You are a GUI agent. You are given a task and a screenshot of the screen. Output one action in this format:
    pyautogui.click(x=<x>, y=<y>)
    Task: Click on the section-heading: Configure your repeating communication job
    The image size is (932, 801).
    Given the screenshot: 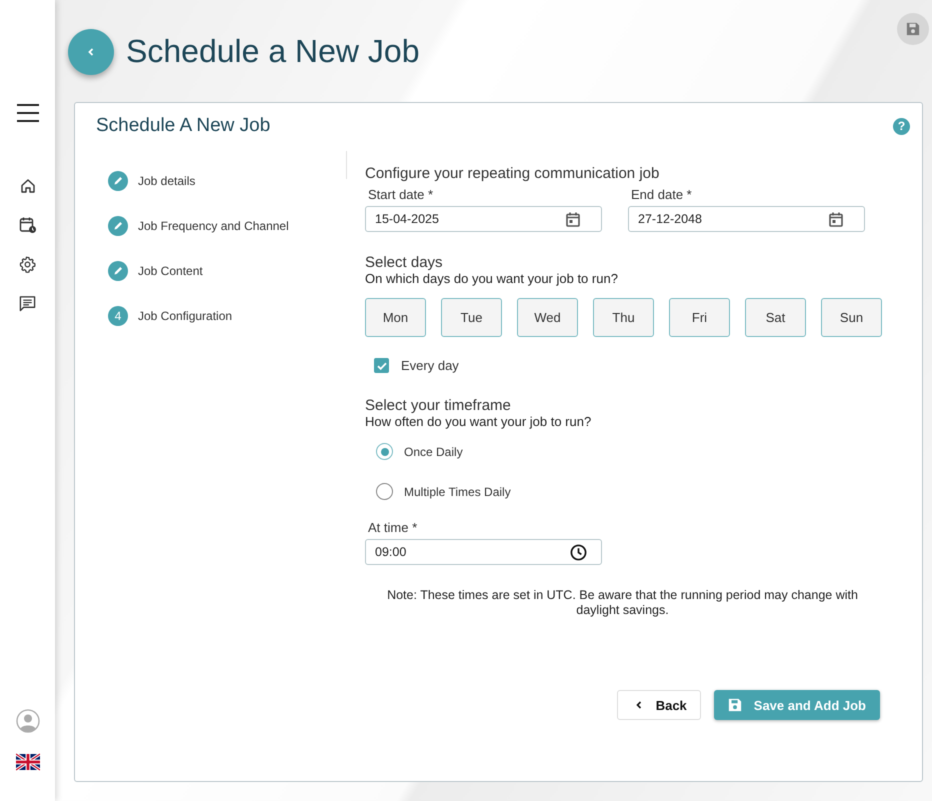 What is the action you would take?
    pyautogui.click(x=512, y=173)
    